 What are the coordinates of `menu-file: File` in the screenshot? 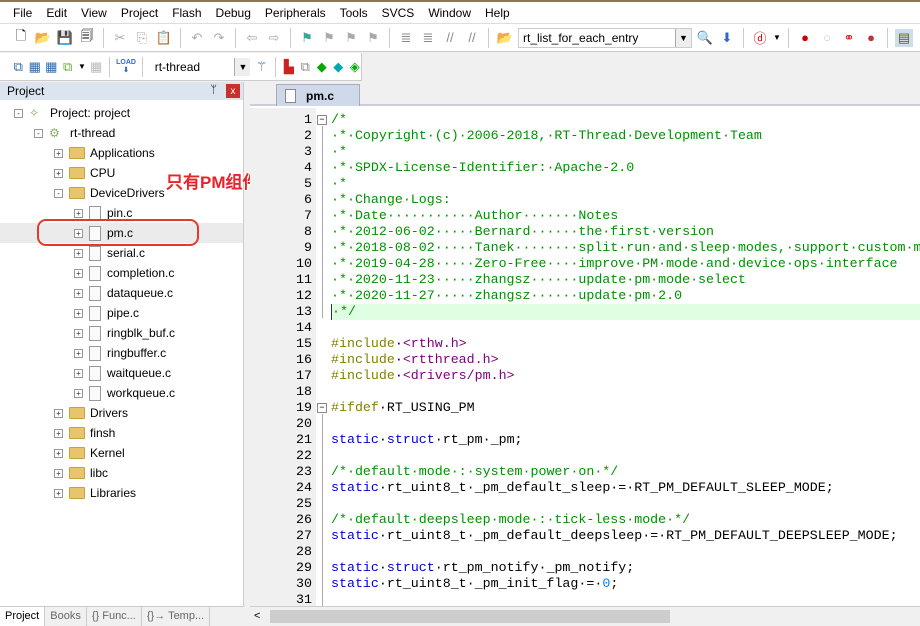 It's located at (22, 13).